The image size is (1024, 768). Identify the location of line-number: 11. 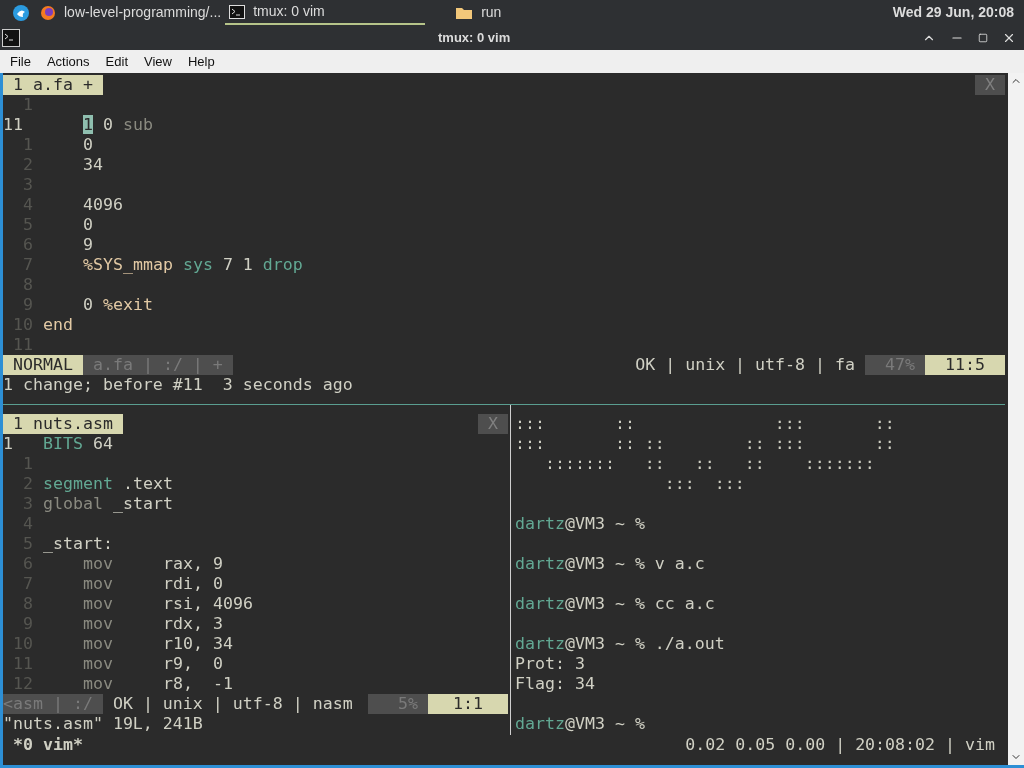
(13, 125).